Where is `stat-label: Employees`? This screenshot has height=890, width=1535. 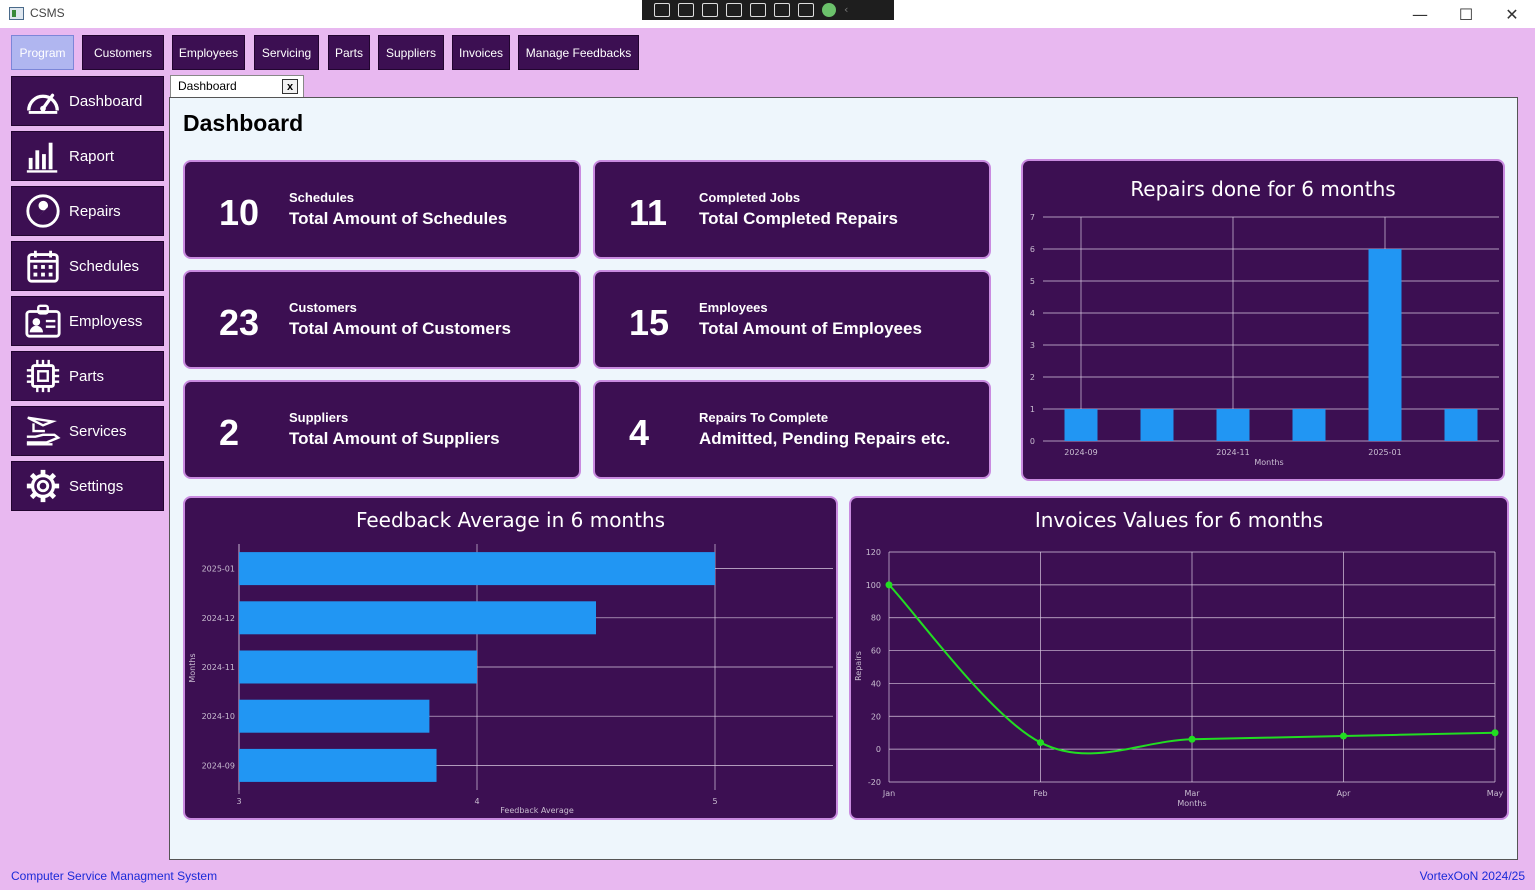 stat-label: Employees is located at coordinates (733, 307).